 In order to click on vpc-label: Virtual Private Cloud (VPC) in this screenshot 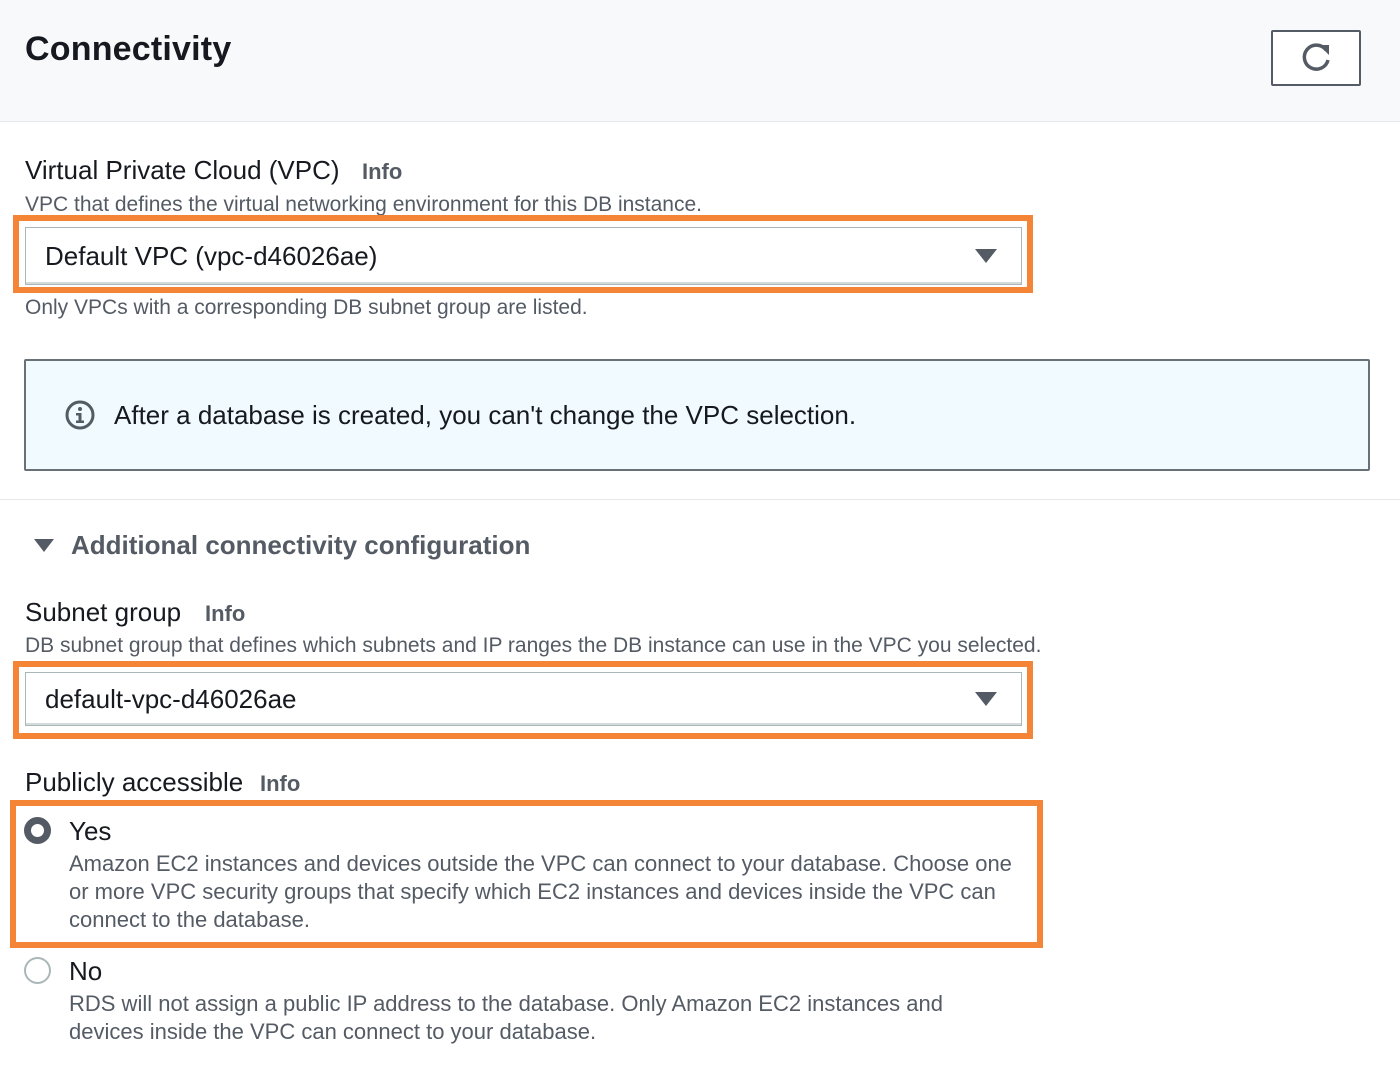, I will do `click(182, 170)`.